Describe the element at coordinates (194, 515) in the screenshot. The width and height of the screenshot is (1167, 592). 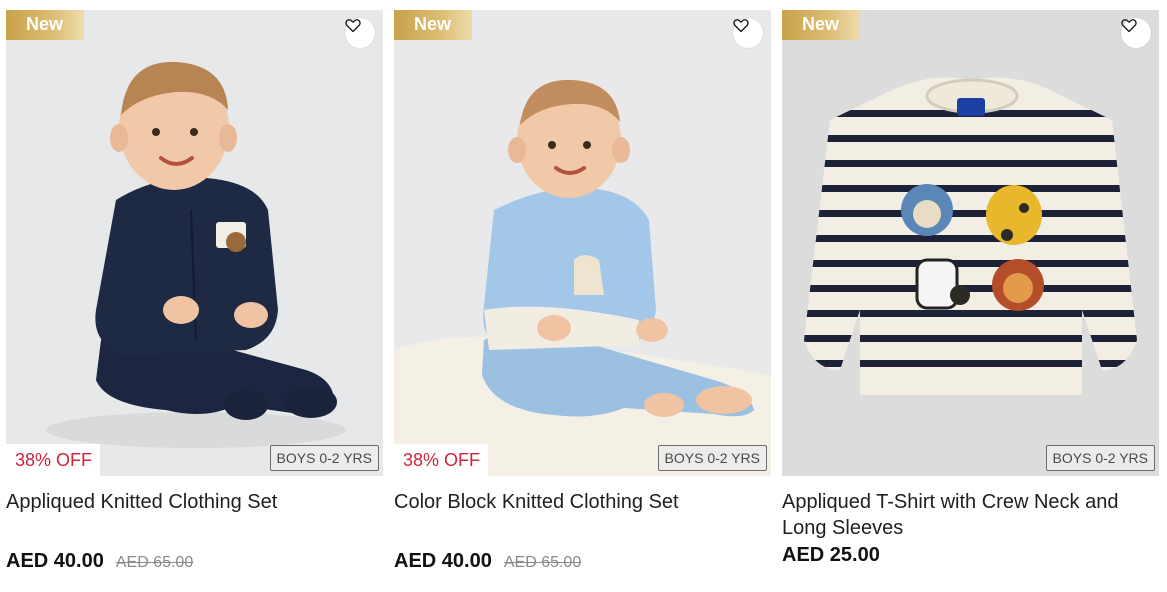
I see `product-title: Appliqued Knitted Clothing Set` at that location.